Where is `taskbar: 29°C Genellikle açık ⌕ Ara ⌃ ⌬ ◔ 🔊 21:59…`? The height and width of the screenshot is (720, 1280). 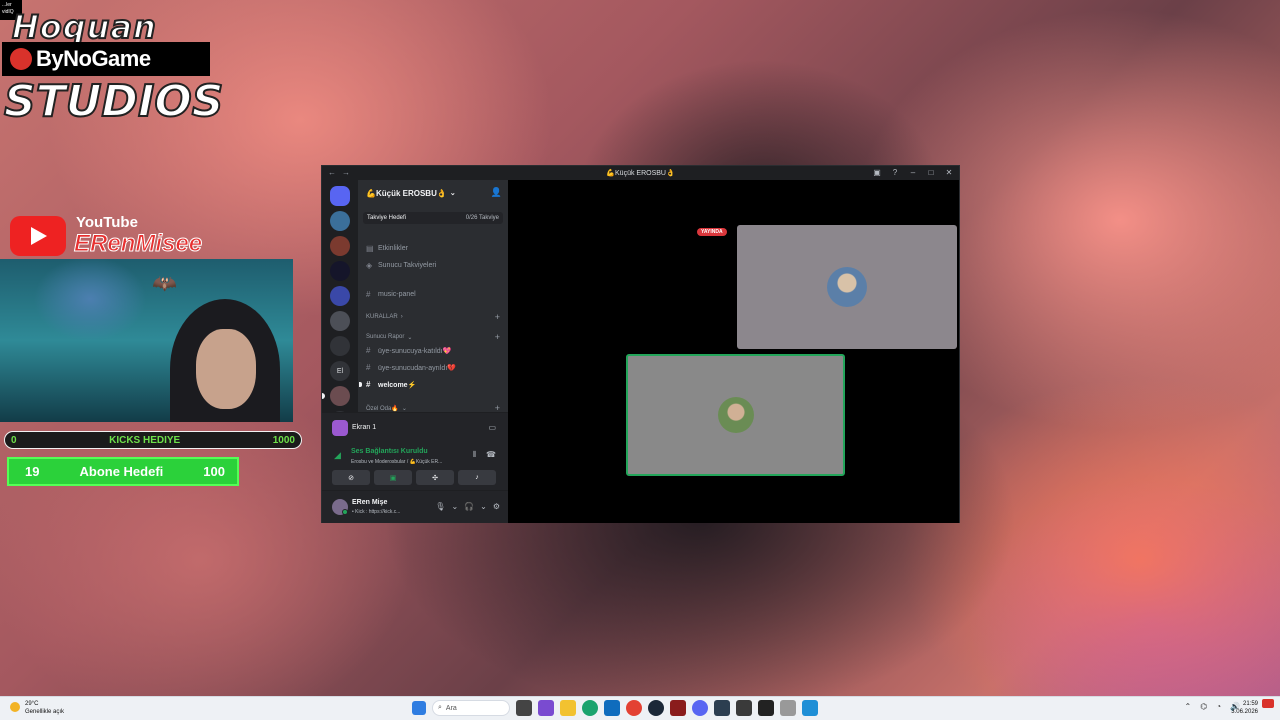
taskbar: 29°C Genellikle açık ⌕ Ara ⌃ ⌬ ◔ 🔊 21:59… is located at coordinates (640, 708).